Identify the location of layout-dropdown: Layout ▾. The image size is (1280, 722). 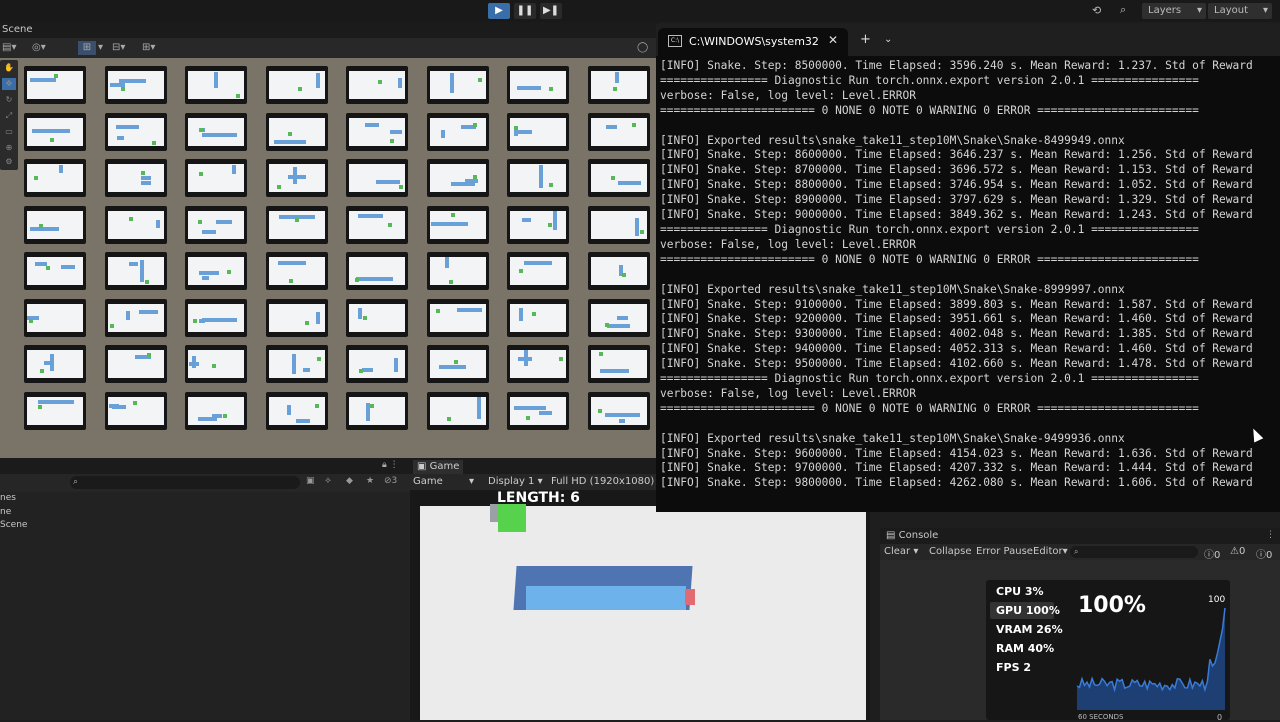
(1240, 11).